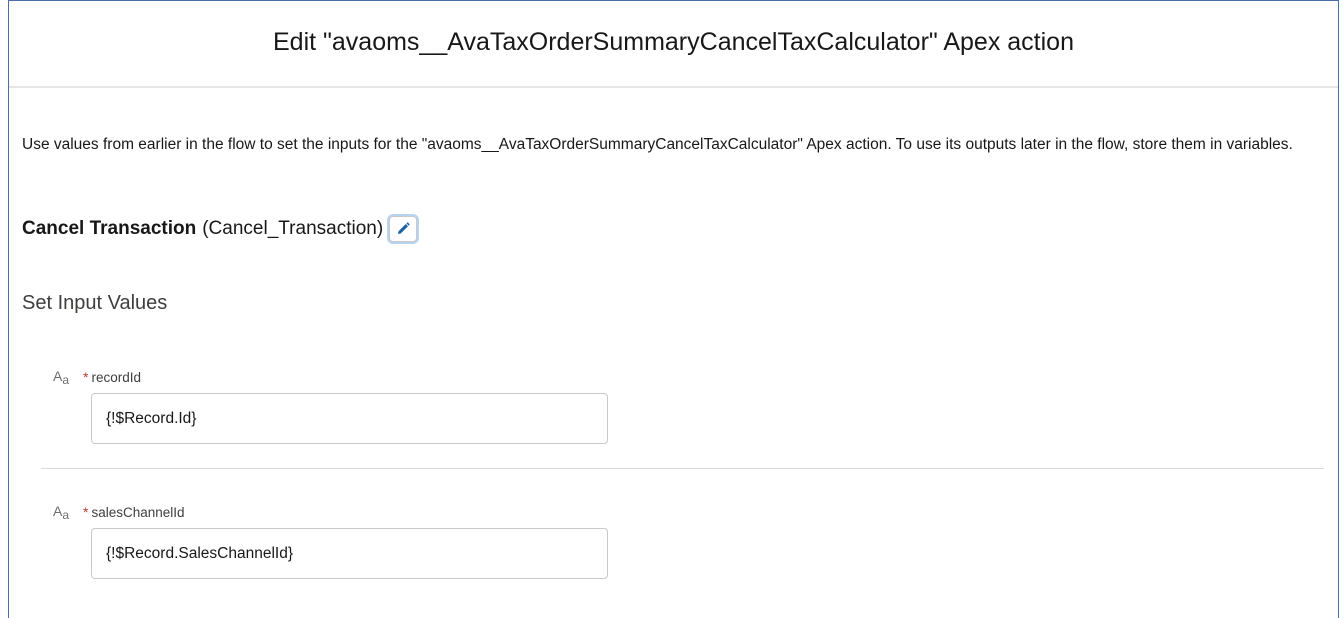  I want to click on param-sales-channel-id: Aa * salesChannelId, so click(330, 539).